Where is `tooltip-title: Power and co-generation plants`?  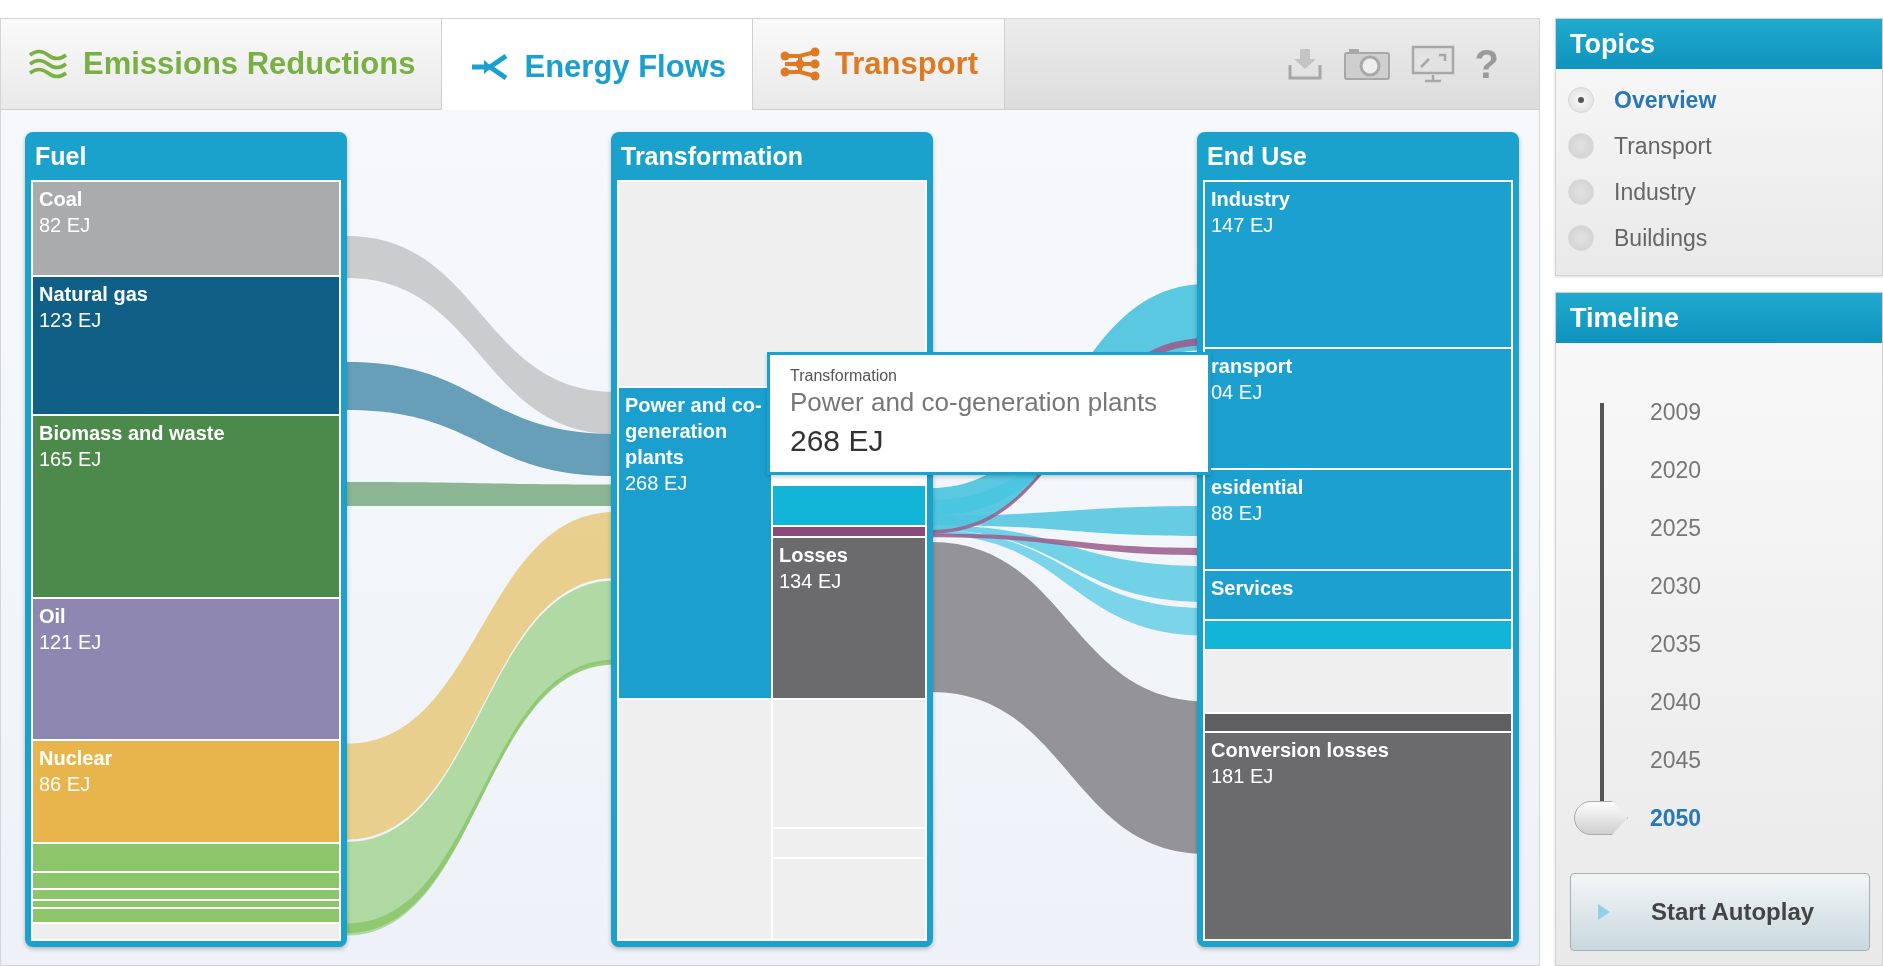 tooltip-title: Power and co-generation plants is located at coordinates (974, 402).